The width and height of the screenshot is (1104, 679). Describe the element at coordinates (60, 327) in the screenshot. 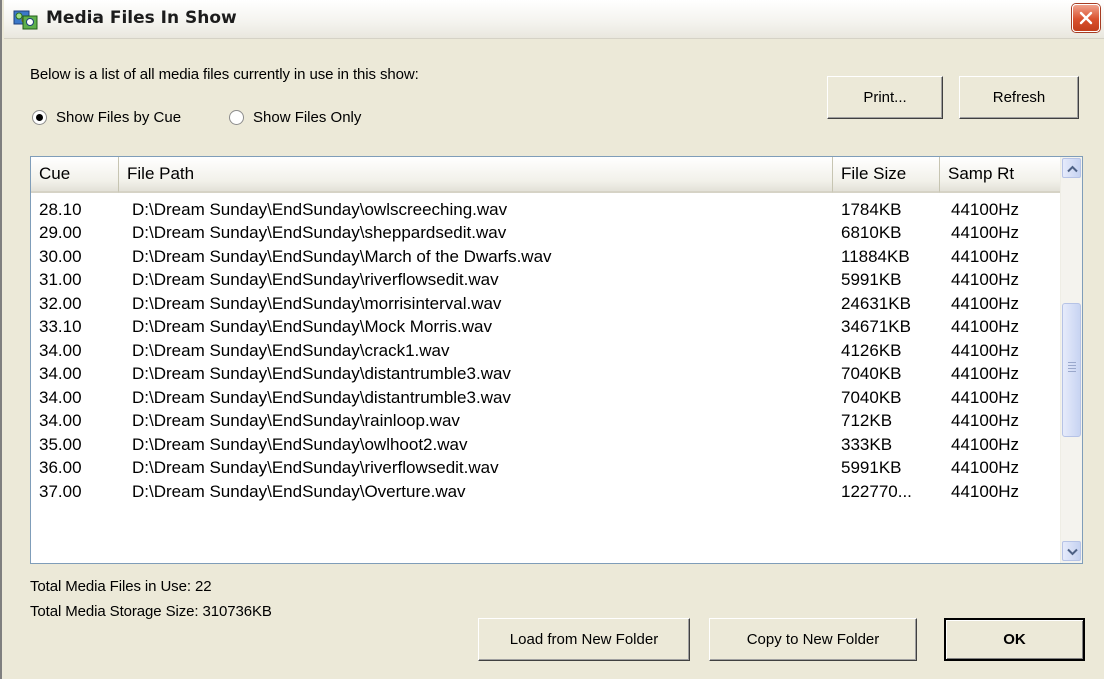

I see `cue-cell: 33.10` at that location.